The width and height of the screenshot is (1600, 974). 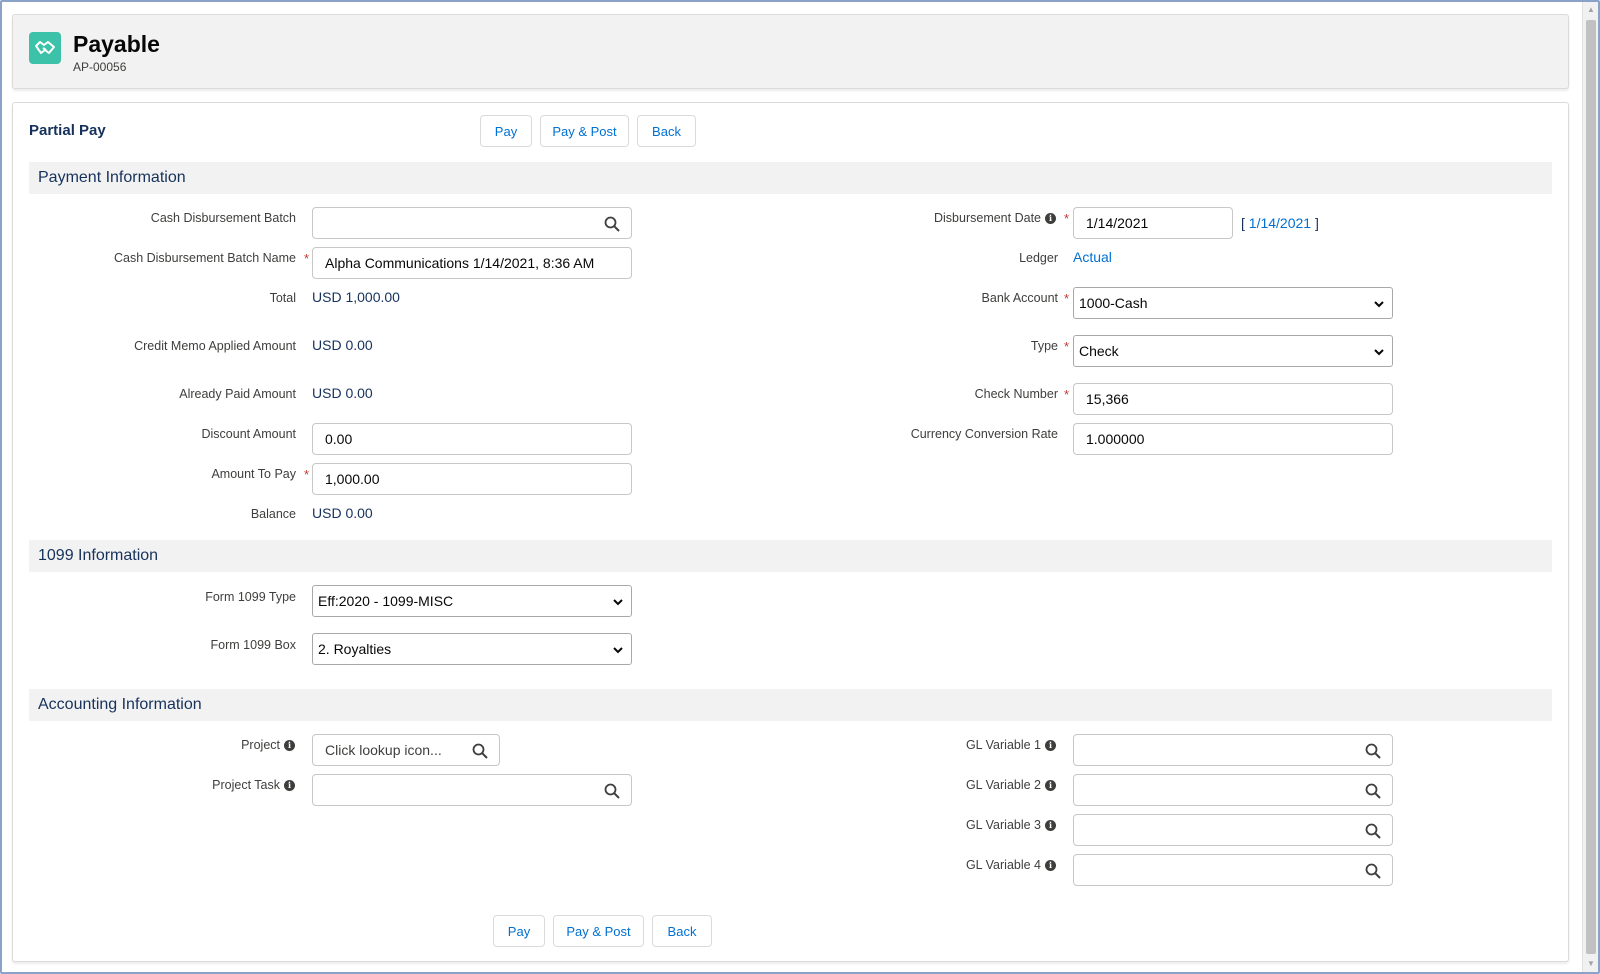 I want to click on gl-variable-1-lookup, so click(x=1233, y=750).